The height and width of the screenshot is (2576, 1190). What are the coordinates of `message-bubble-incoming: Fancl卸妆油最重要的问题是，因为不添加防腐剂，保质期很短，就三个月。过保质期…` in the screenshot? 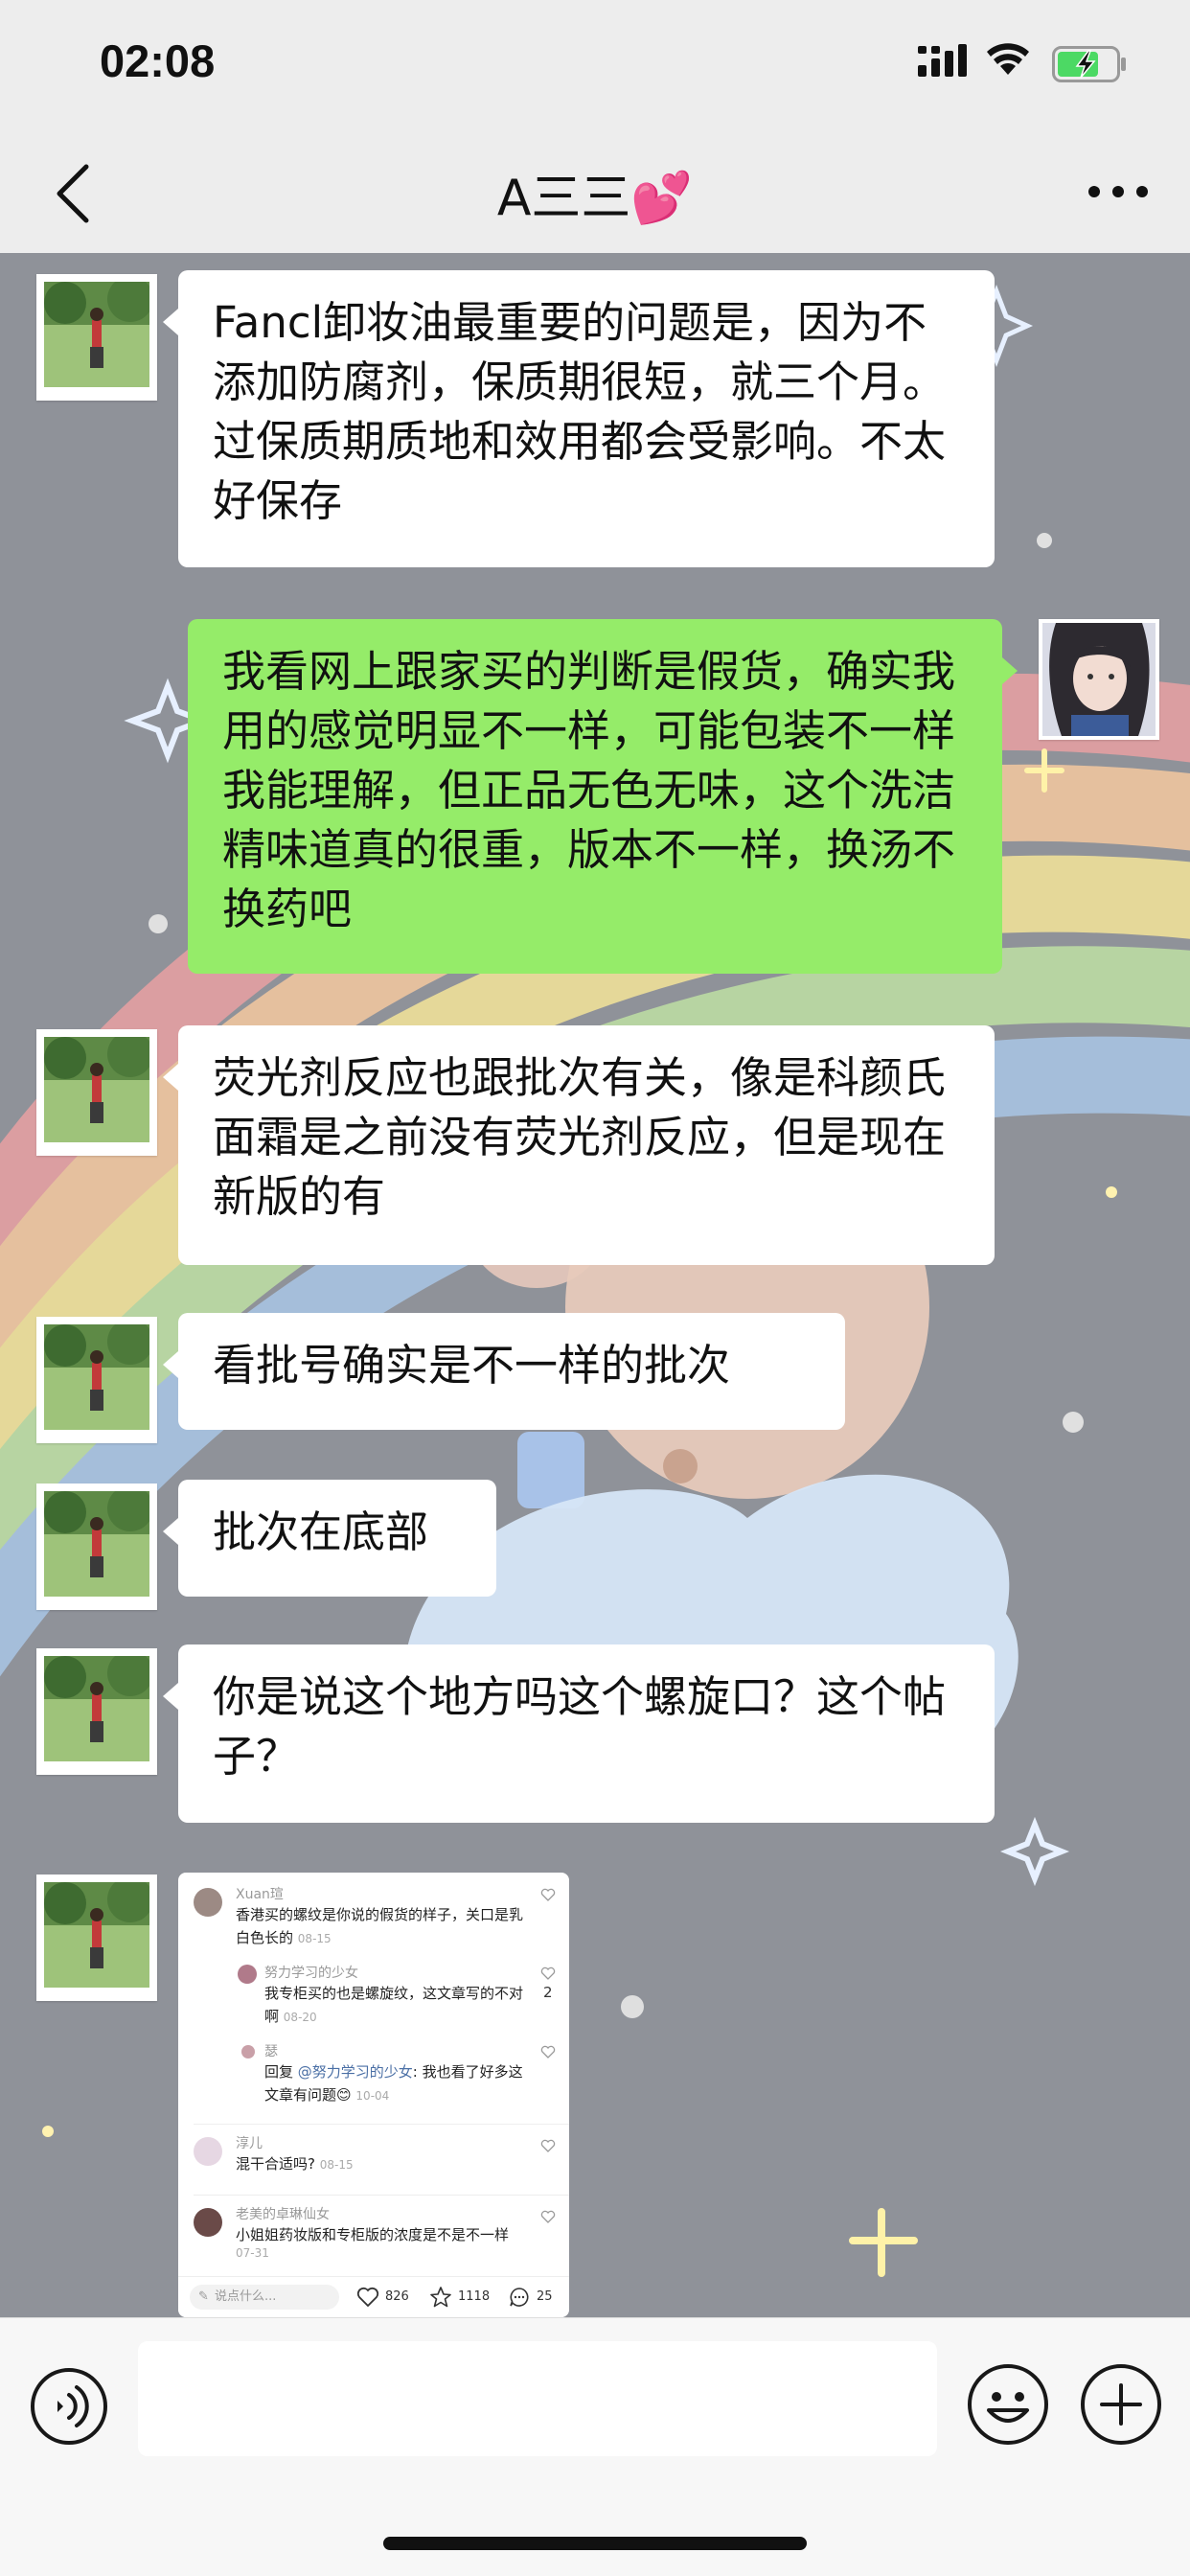 It's located at (579, 418).